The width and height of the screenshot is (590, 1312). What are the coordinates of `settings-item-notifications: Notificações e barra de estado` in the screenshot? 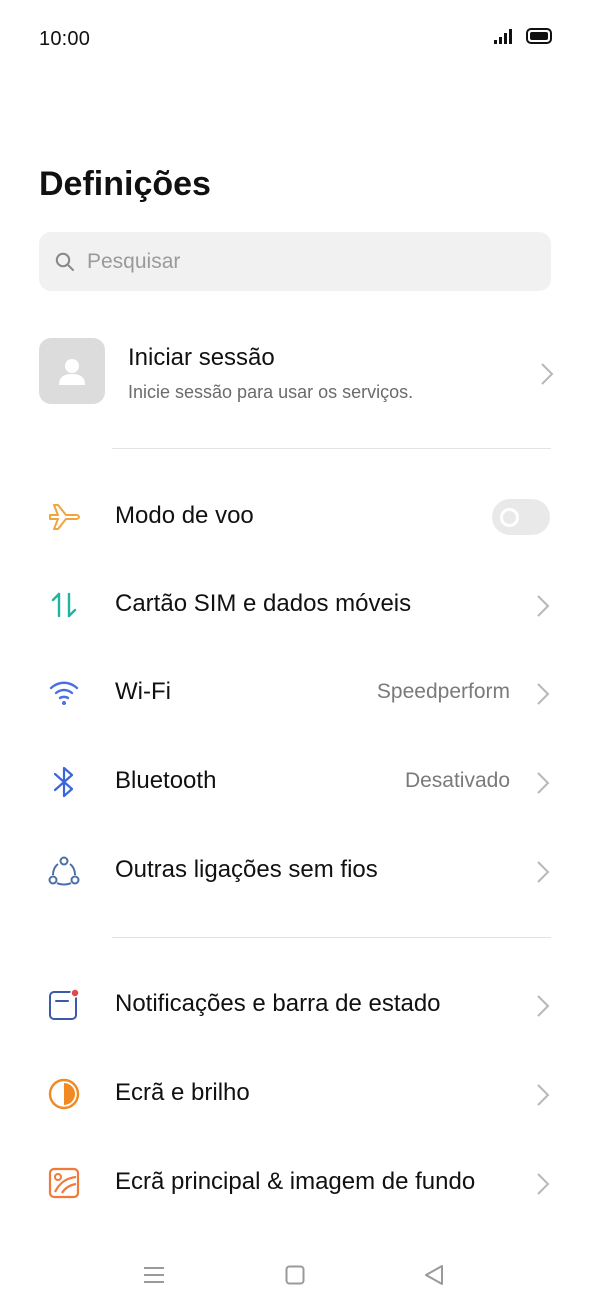 It's located at (295, 1000).